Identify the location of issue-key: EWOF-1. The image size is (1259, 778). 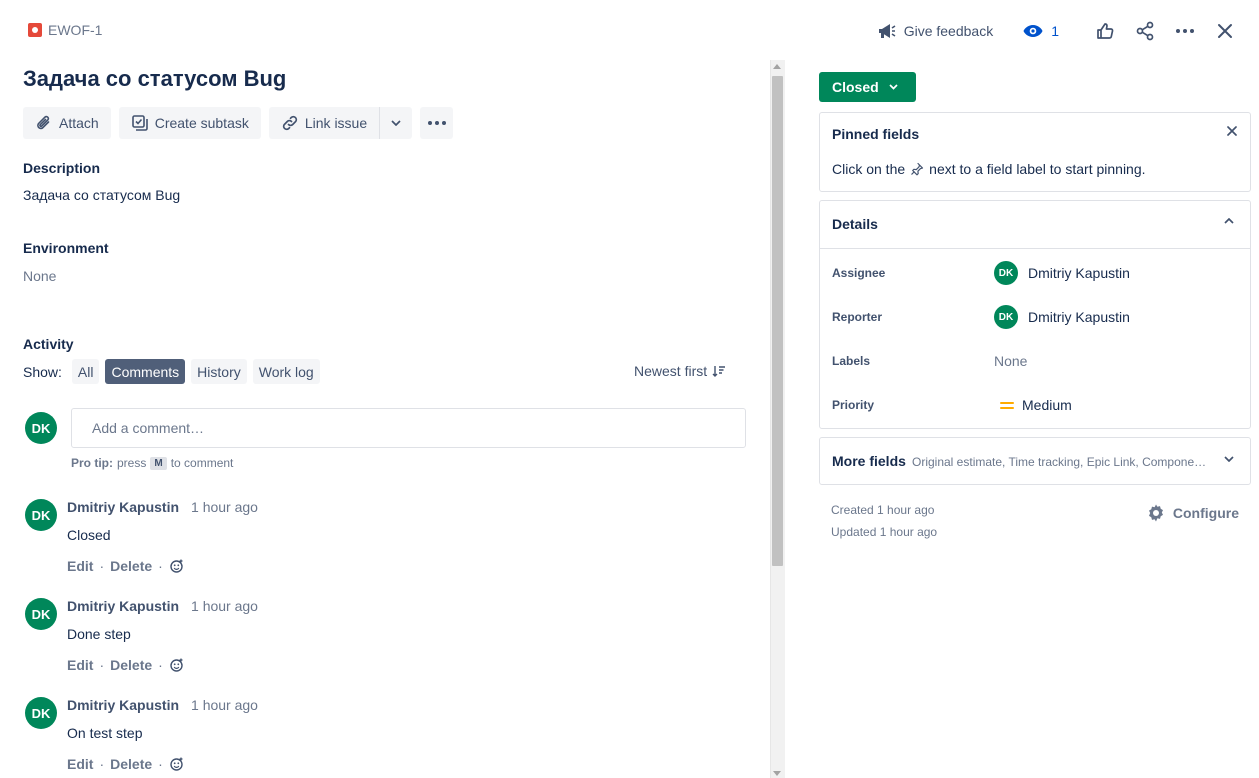
(75, 30).